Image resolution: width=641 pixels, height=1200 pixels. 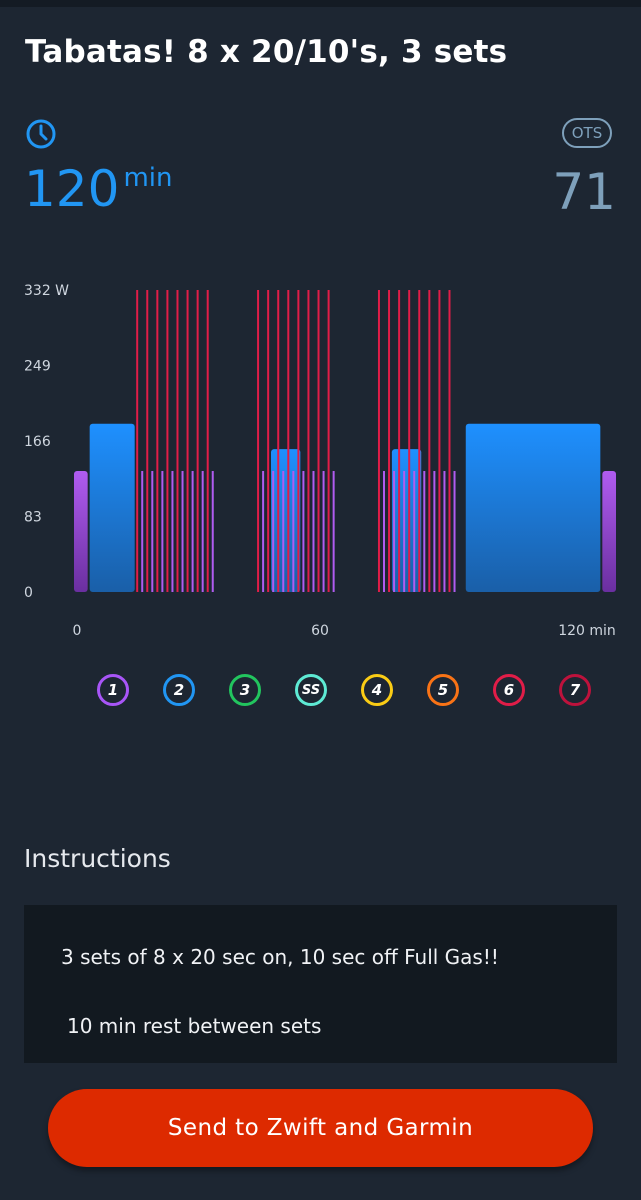 I want to click on duration-unit: min, so click(x=148, y=178).